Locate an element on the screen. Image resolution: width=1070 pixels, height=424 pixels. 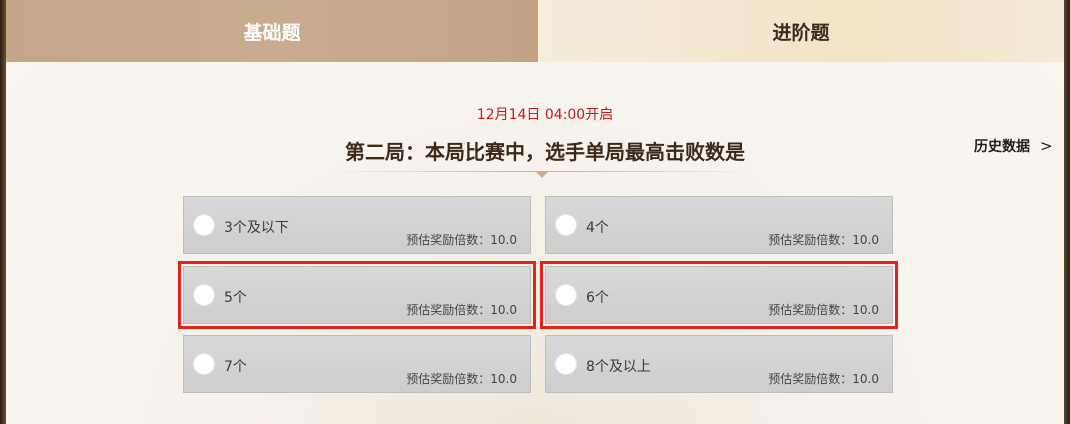
option-3-or-less: 3个及以下 预估奖励倍数：10.0 is located at coordinates (357, 225).